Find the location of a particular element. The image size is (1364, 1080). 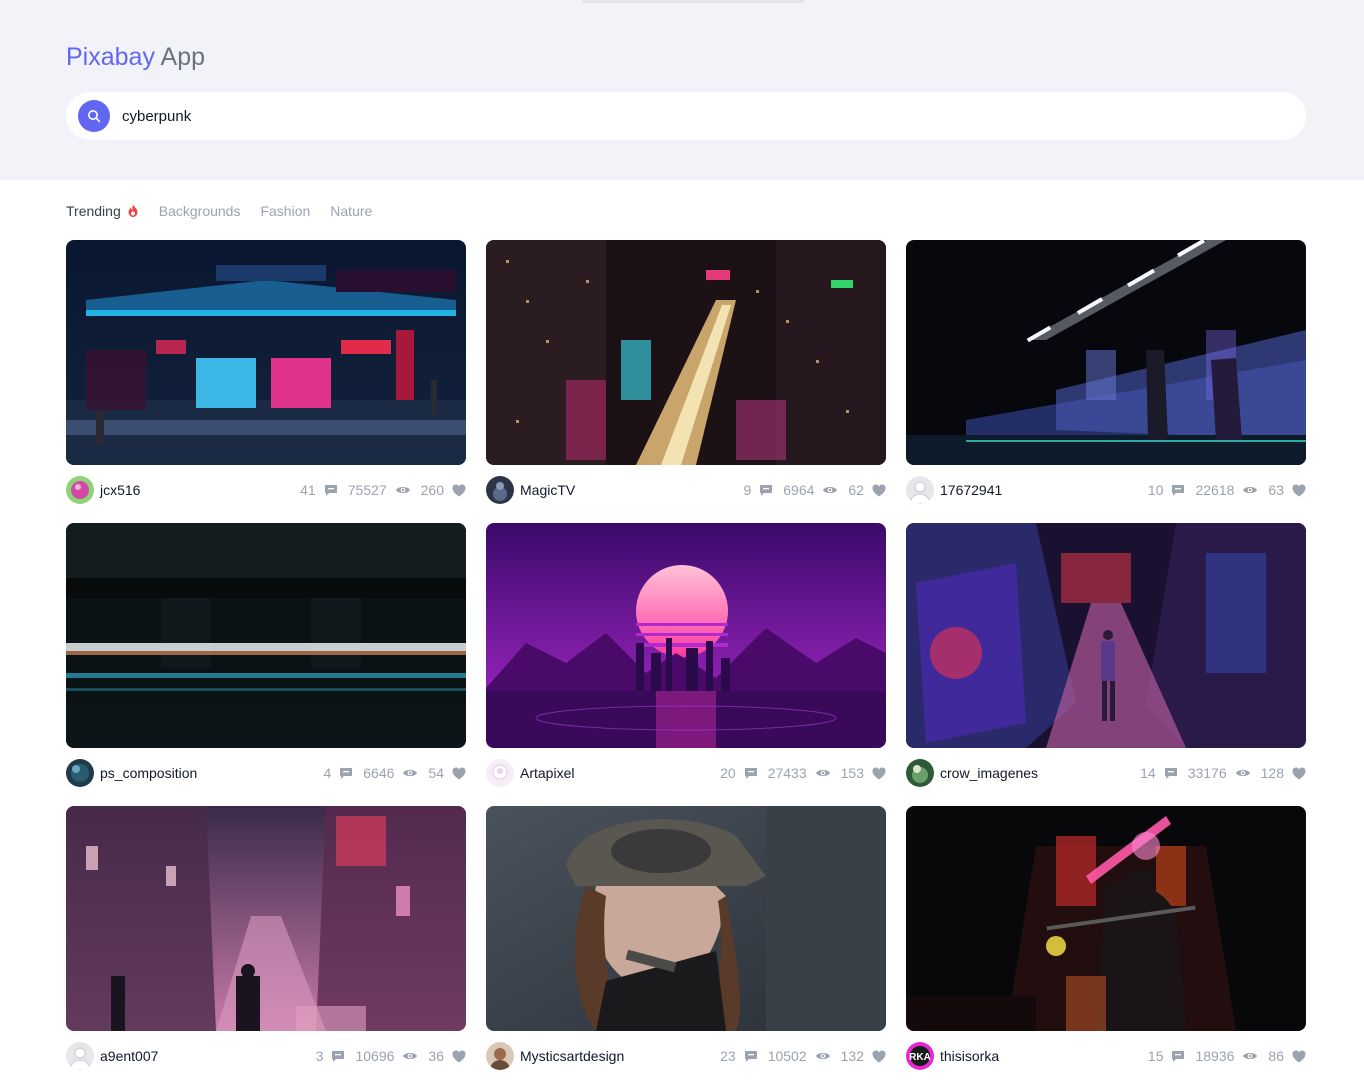

like-count: 132 is located at coordinates (852, 1056).